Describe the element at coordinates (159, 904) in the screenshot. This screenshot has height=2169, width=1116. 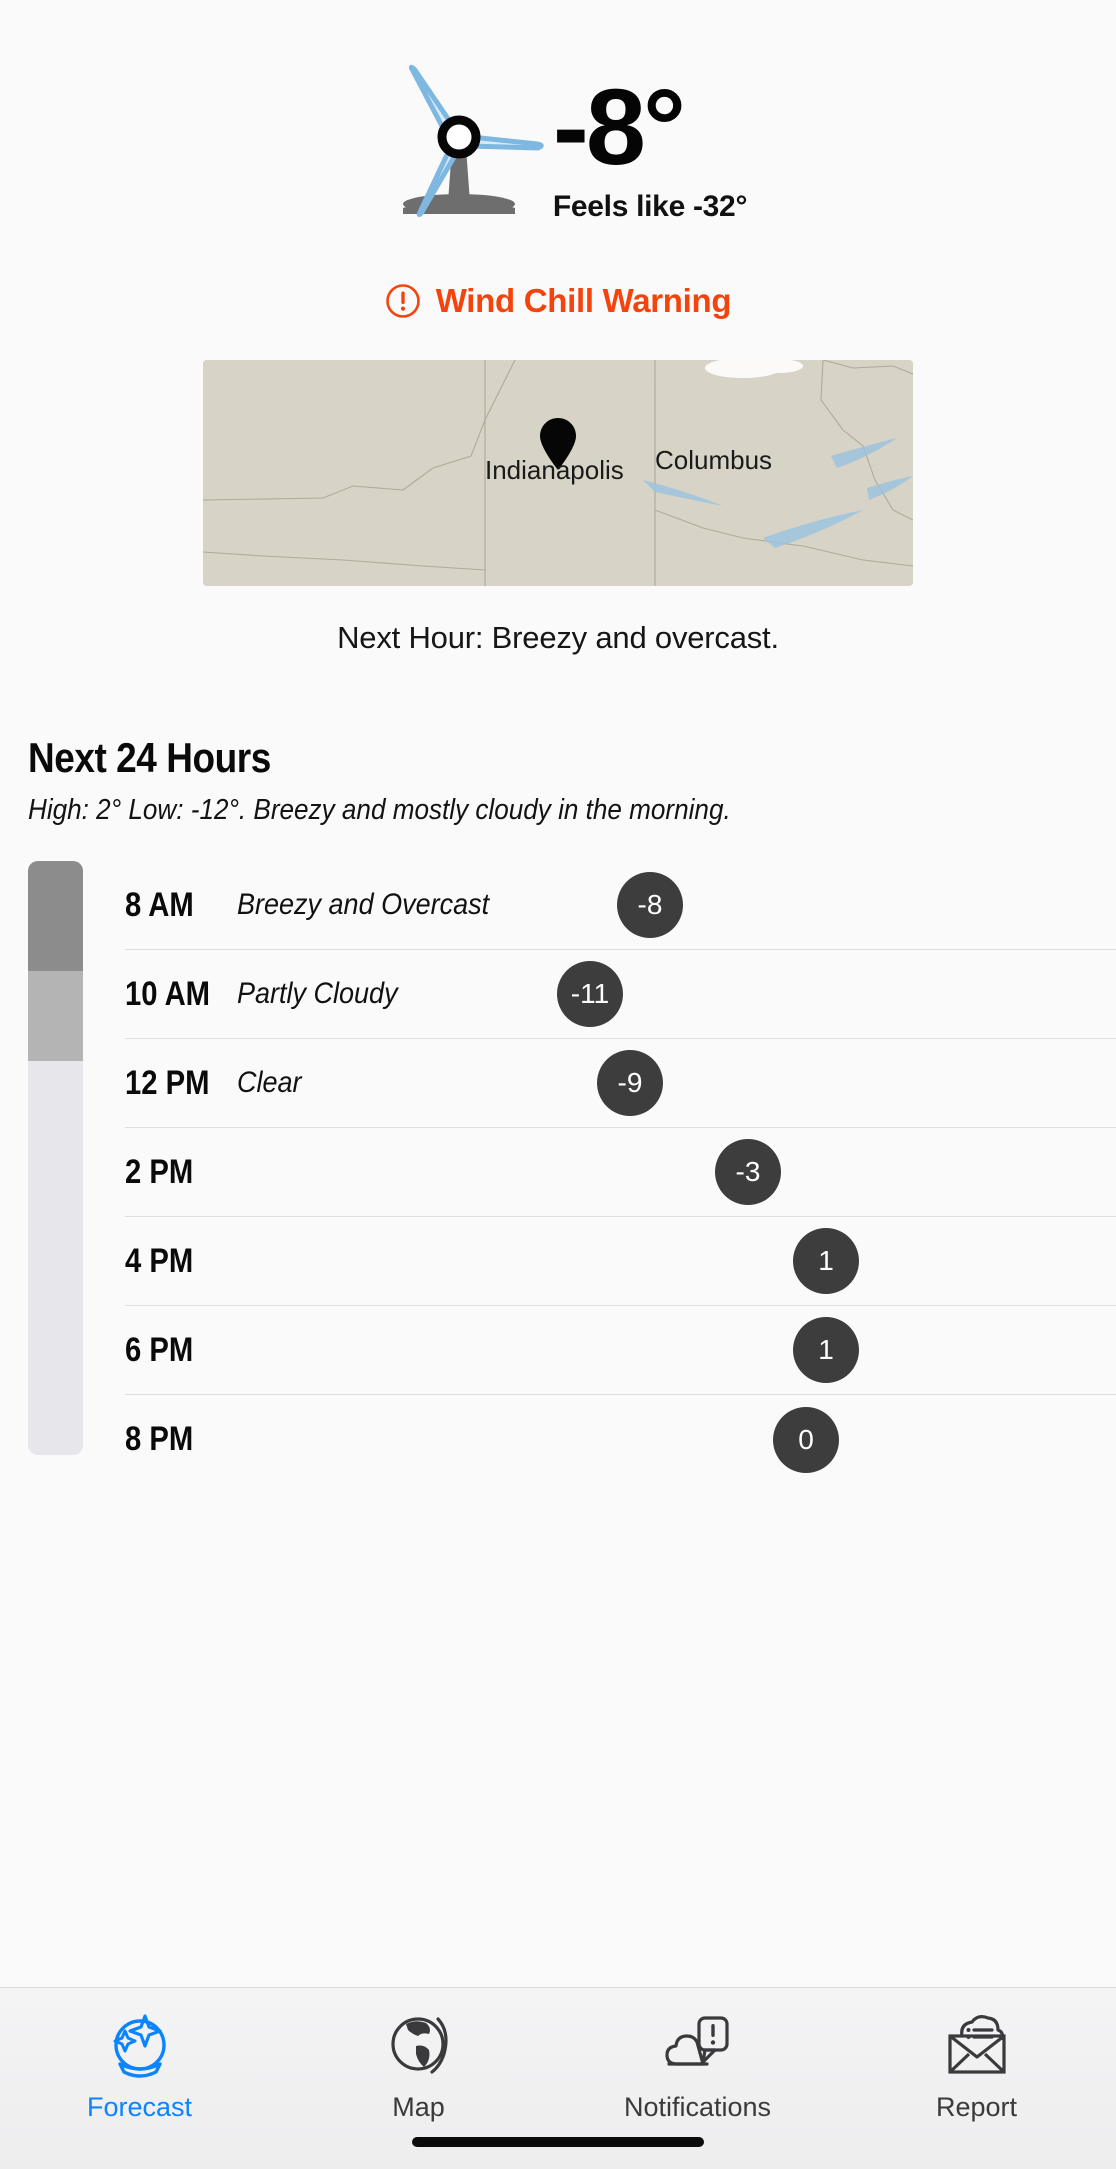
I see `hour-time: 8 AM` at that location.